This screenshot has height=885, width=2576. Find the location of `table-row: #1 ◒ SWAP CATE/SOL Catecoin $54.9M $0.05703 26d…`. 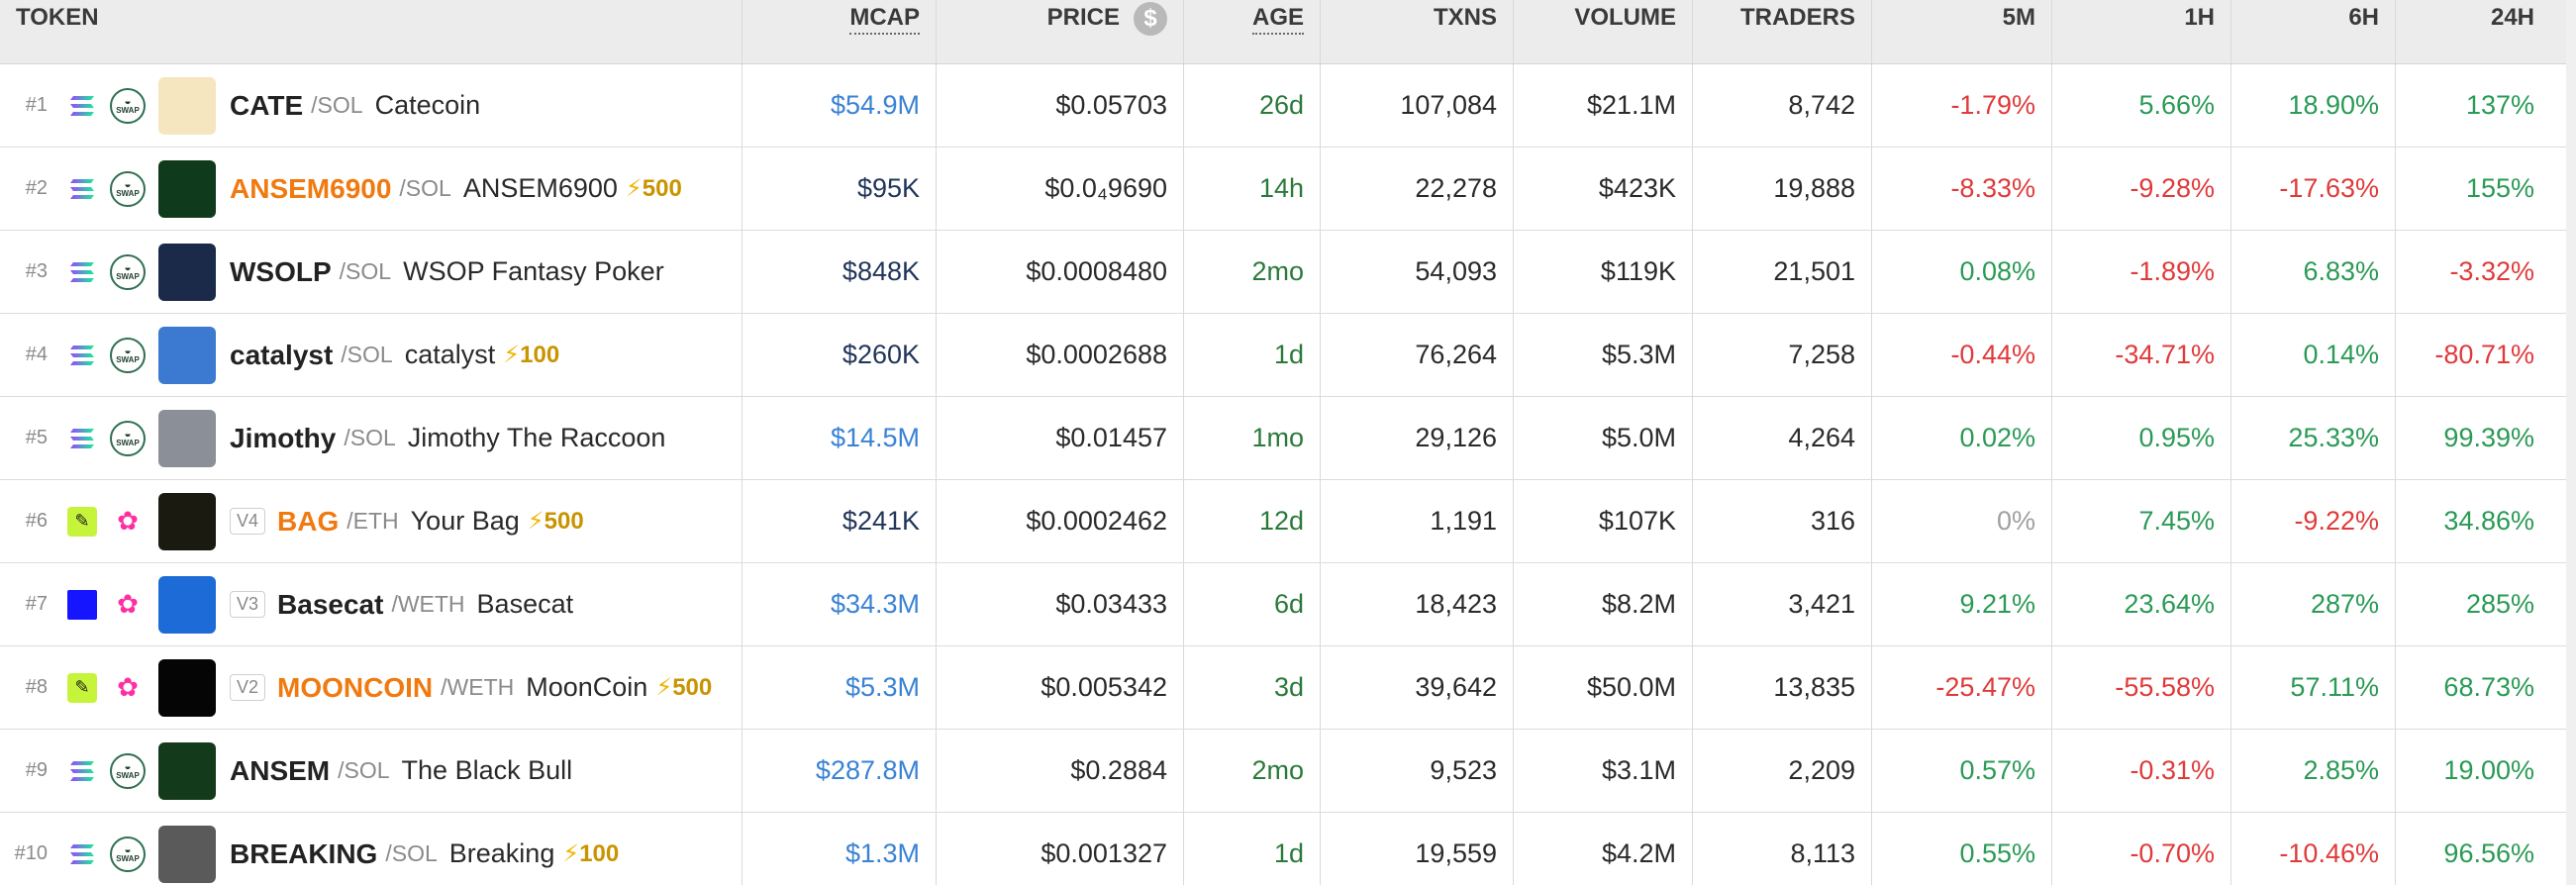

table-row: #1 ◒ SWAP CATE/SOL Catecoin $54.9M $0.05703 26d… is located at coordinates (1288, 106).